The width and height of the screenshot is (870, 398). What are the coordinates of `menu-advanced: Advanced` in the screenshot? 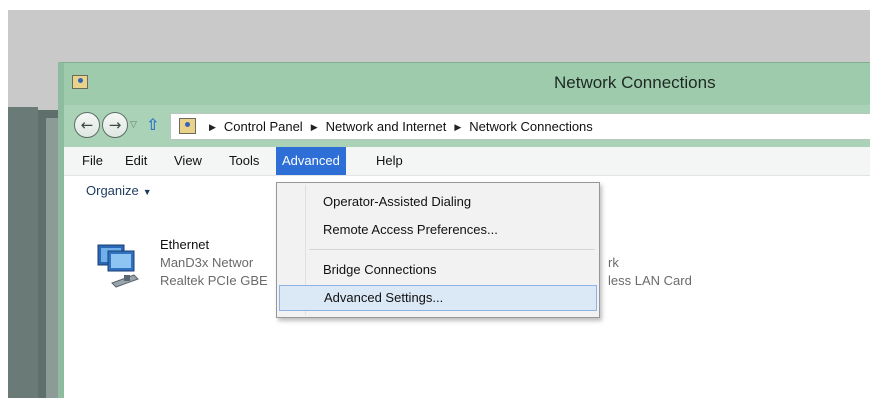 It's located at (311, 161).